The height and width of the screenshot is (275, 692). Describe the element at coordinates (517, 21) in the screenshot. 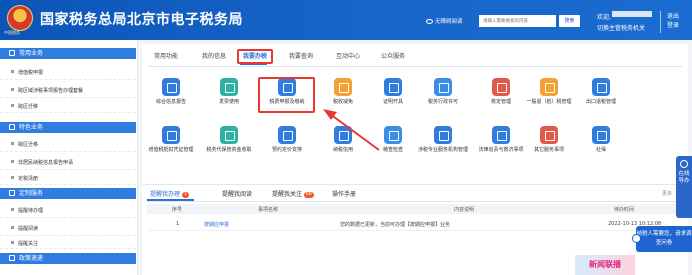

I see `search-input` at that location.